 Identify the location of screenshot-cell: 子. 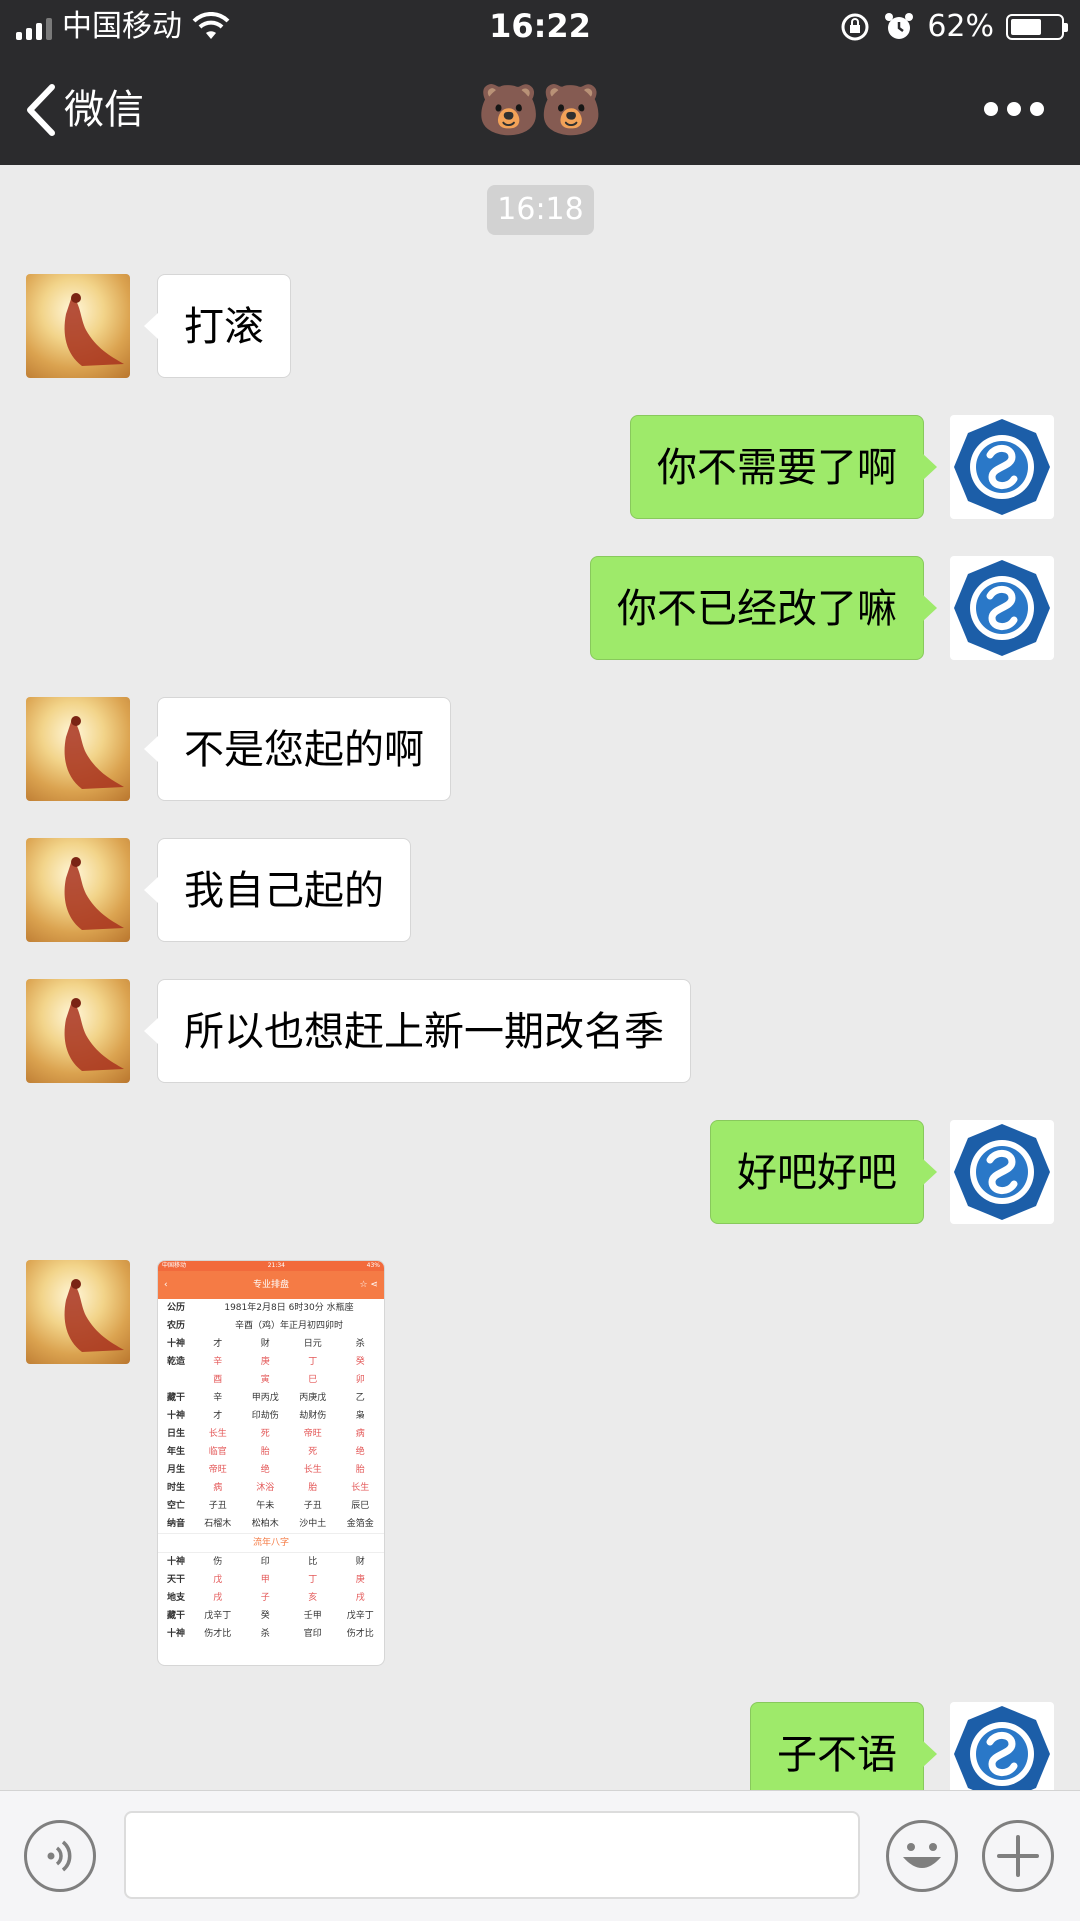
(265, 1598).